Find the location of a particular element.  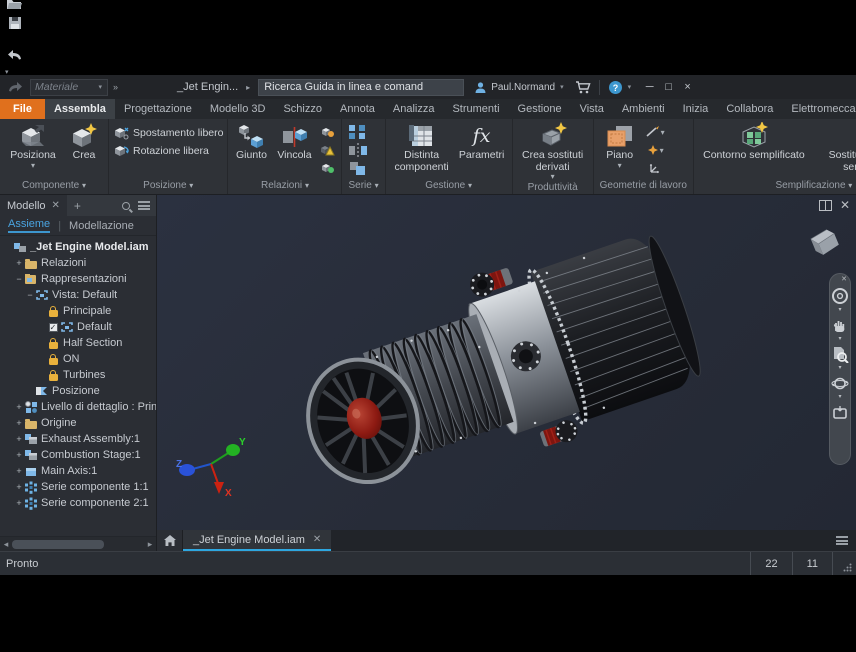

tree-item: Turbines is located at coordinates (78, 375).